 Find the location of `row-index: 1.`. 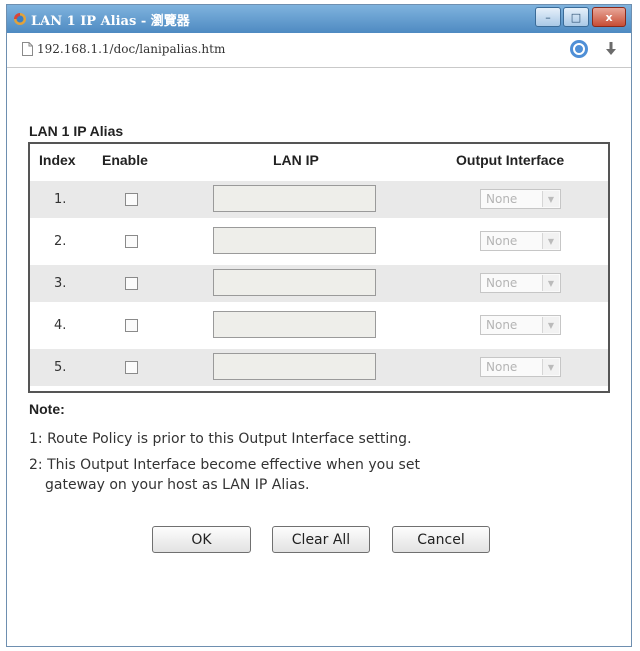

row-index: 1. is located at coordinates (60, 199).